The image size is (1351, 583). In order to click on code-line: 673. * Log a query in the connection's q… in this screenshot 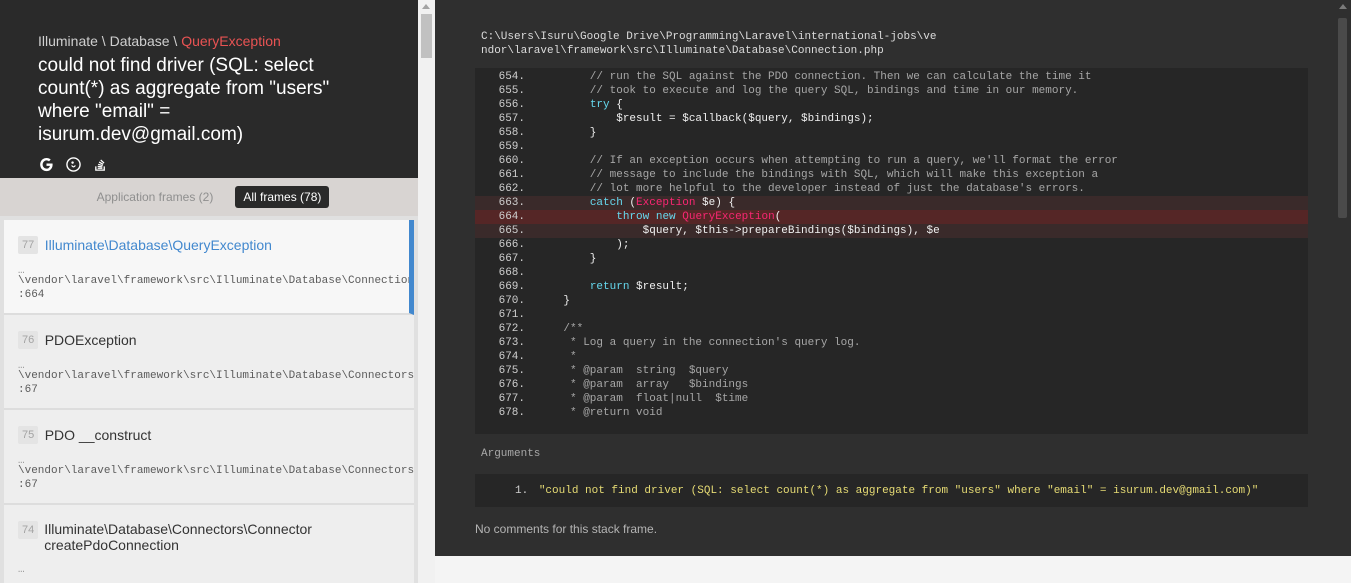, I will do `click(891, 343)`.